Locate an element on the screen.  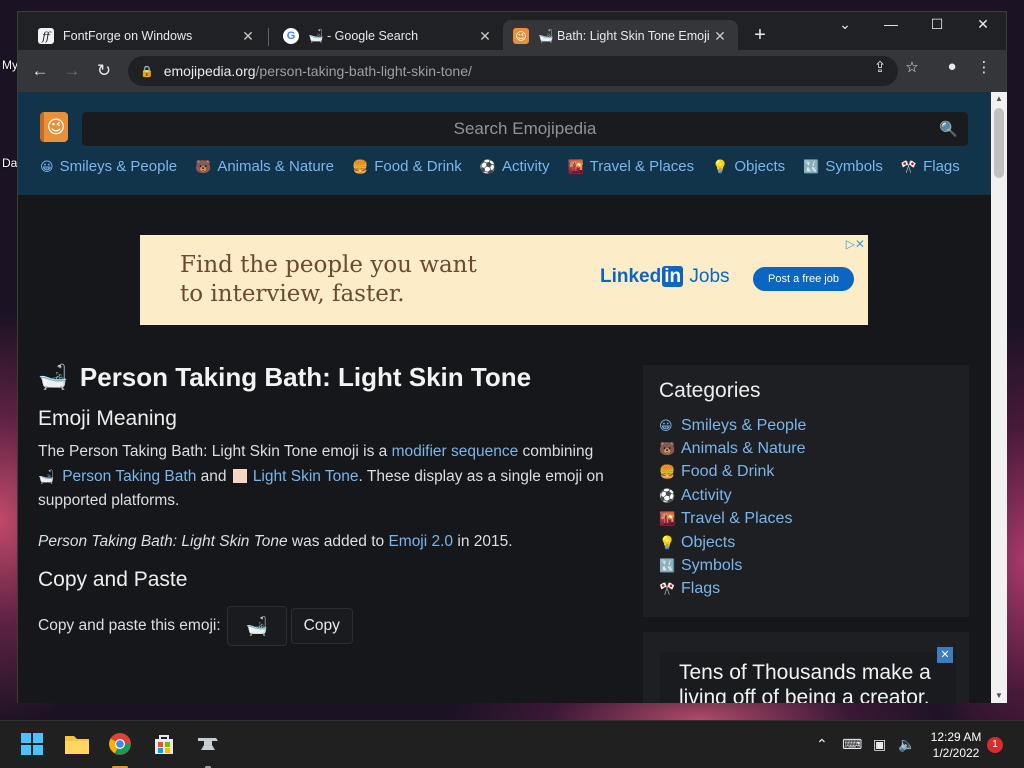
bookmark-star-icon: ☆ is located at coordinates (912, 67).